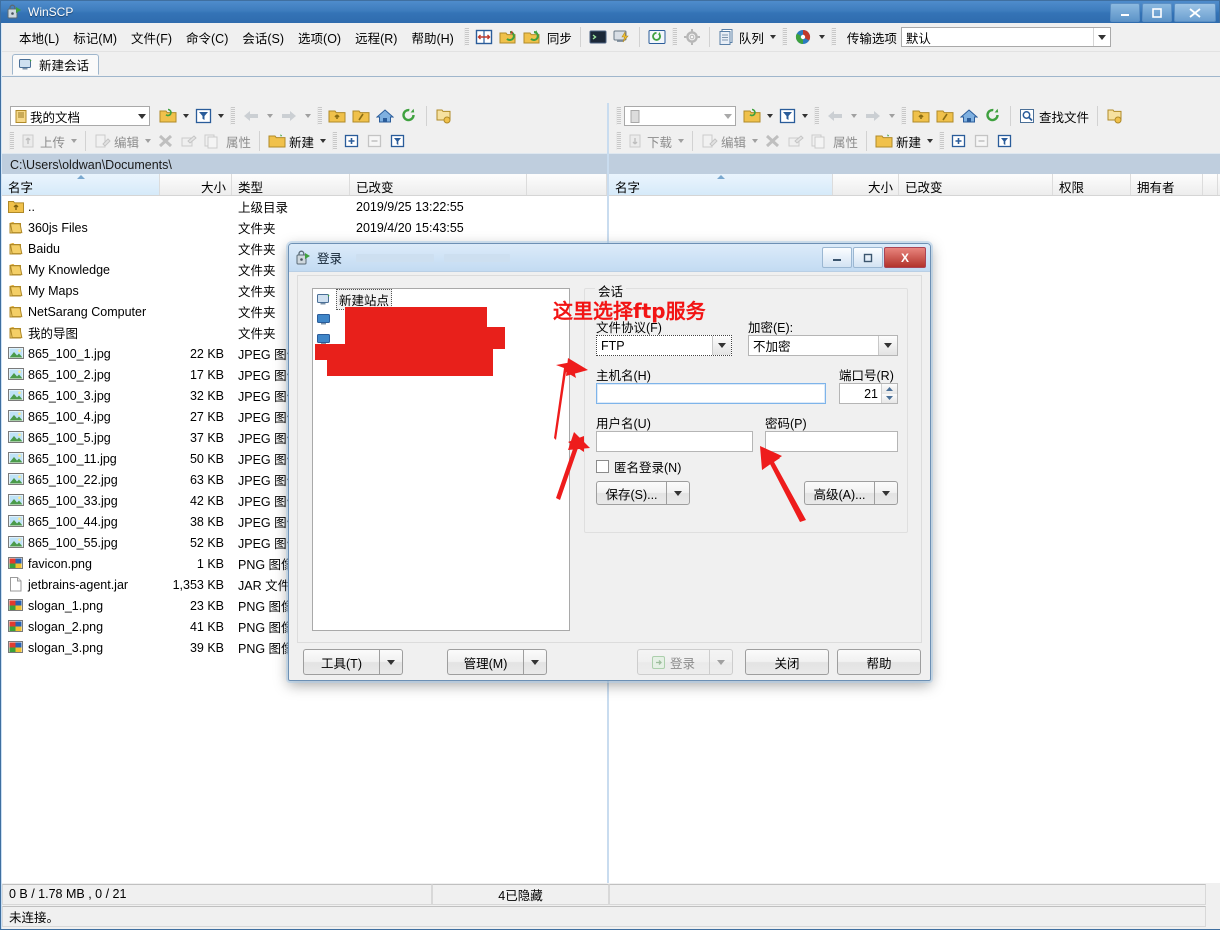 Image resolution: width=1220 pixels, height=930 pixels. Describe the element at coordinates (787, 662) in the screenshot. I see `close-dialog-button: 关闭` at that location.